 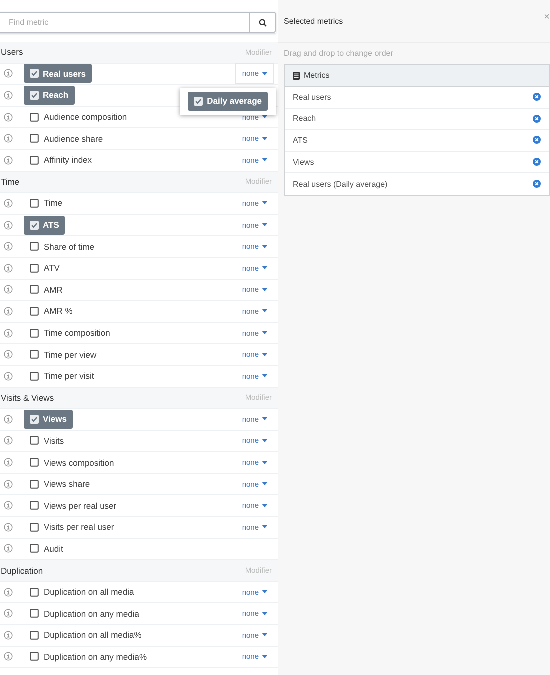 What do you see at coordinates (296, 76) in the screenshot?
I see `list-icon` at bounding box center [296, 76].